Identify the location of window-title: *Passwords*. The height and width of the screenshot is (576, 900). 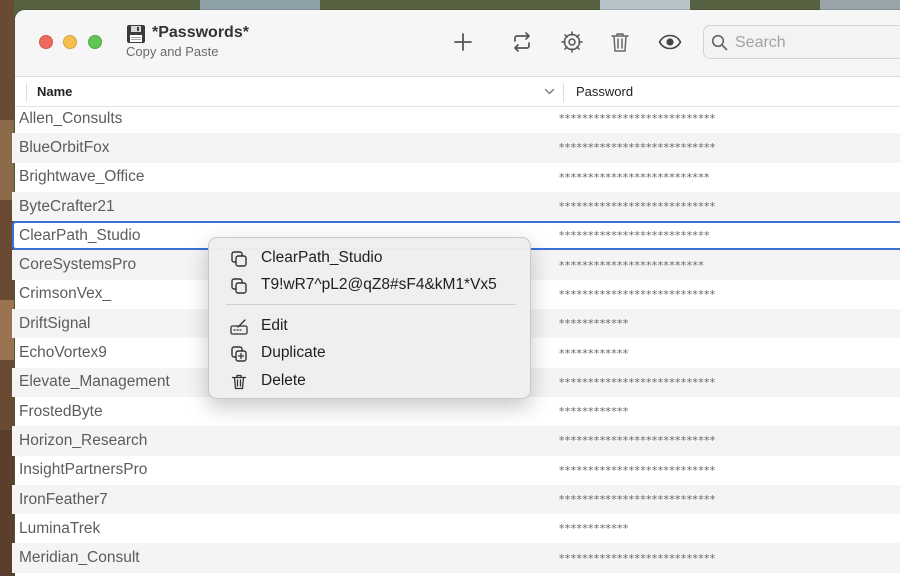
(200, 32).